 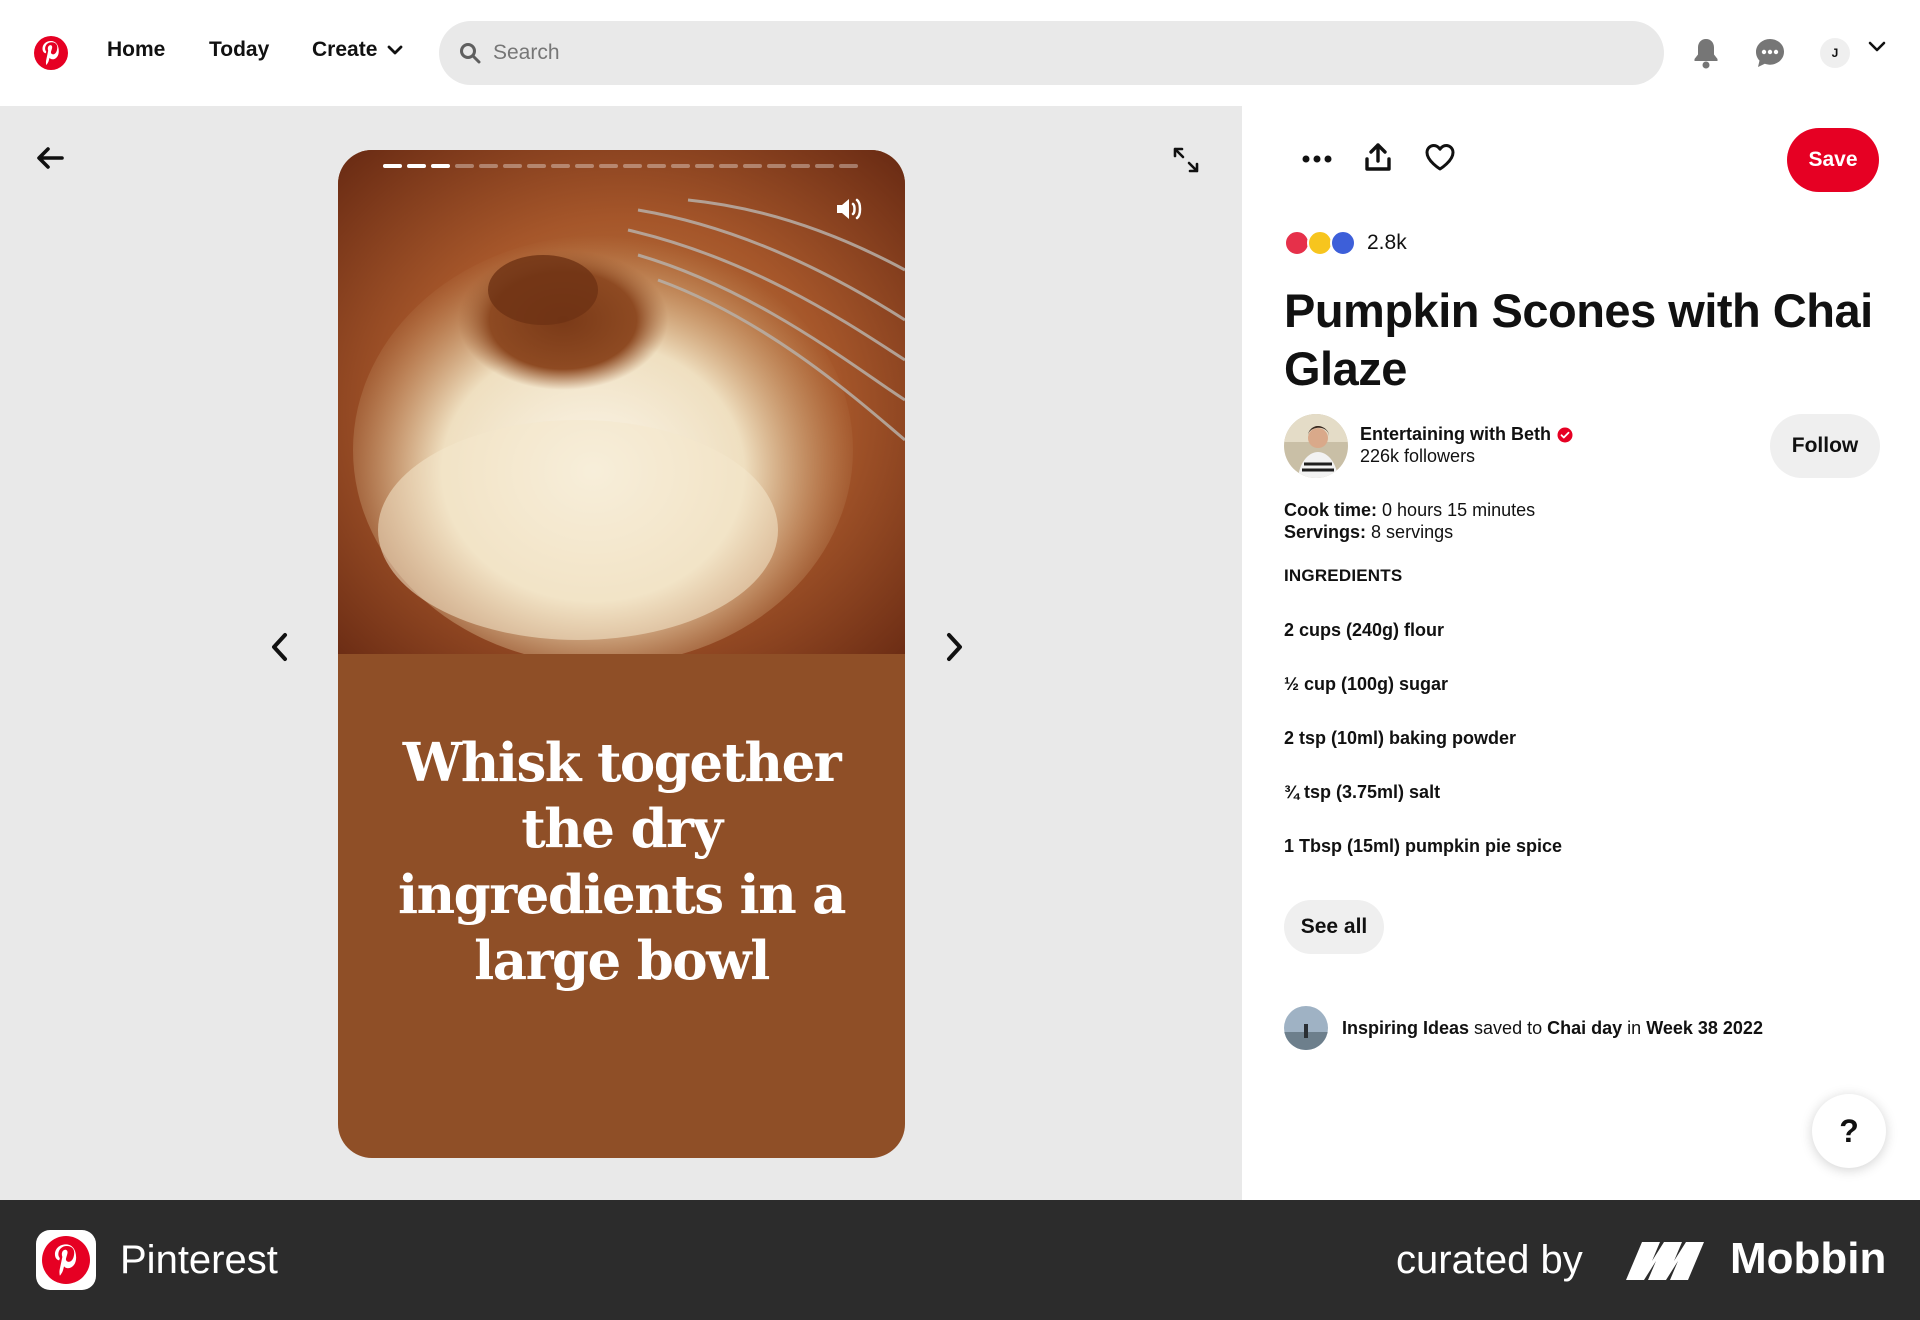 What do you see at coordinates (199, 1260) in the screenshot?
I see `footer-app-name: Pinterest` at bounding box center [199, 1260].